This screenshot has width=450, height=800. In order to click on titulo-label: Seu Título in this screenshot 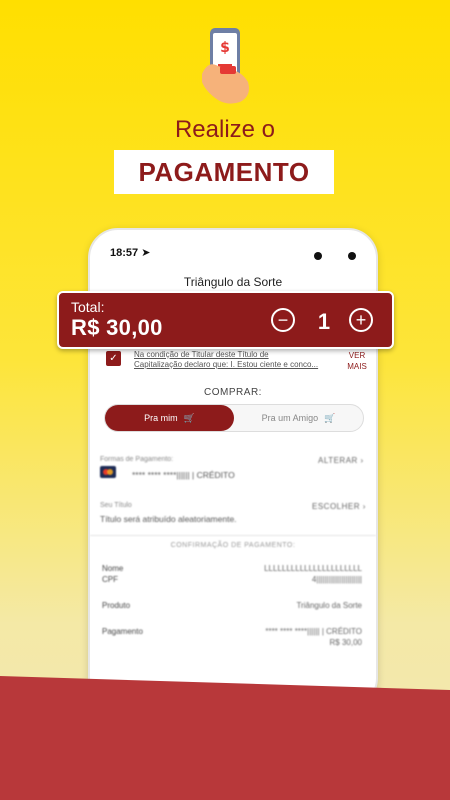, I will do `click(116, 505)`.